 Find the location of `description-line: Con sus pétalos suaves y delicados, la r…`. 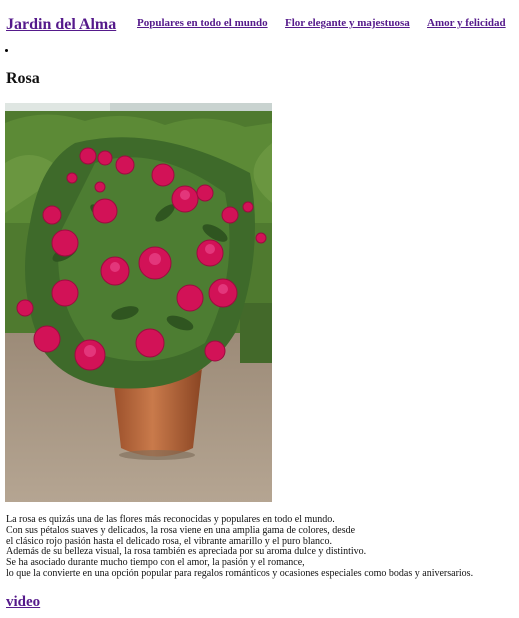

description-line: Con sus pétalos suaves y delicados, la r… is located at coordinates (181, 530).